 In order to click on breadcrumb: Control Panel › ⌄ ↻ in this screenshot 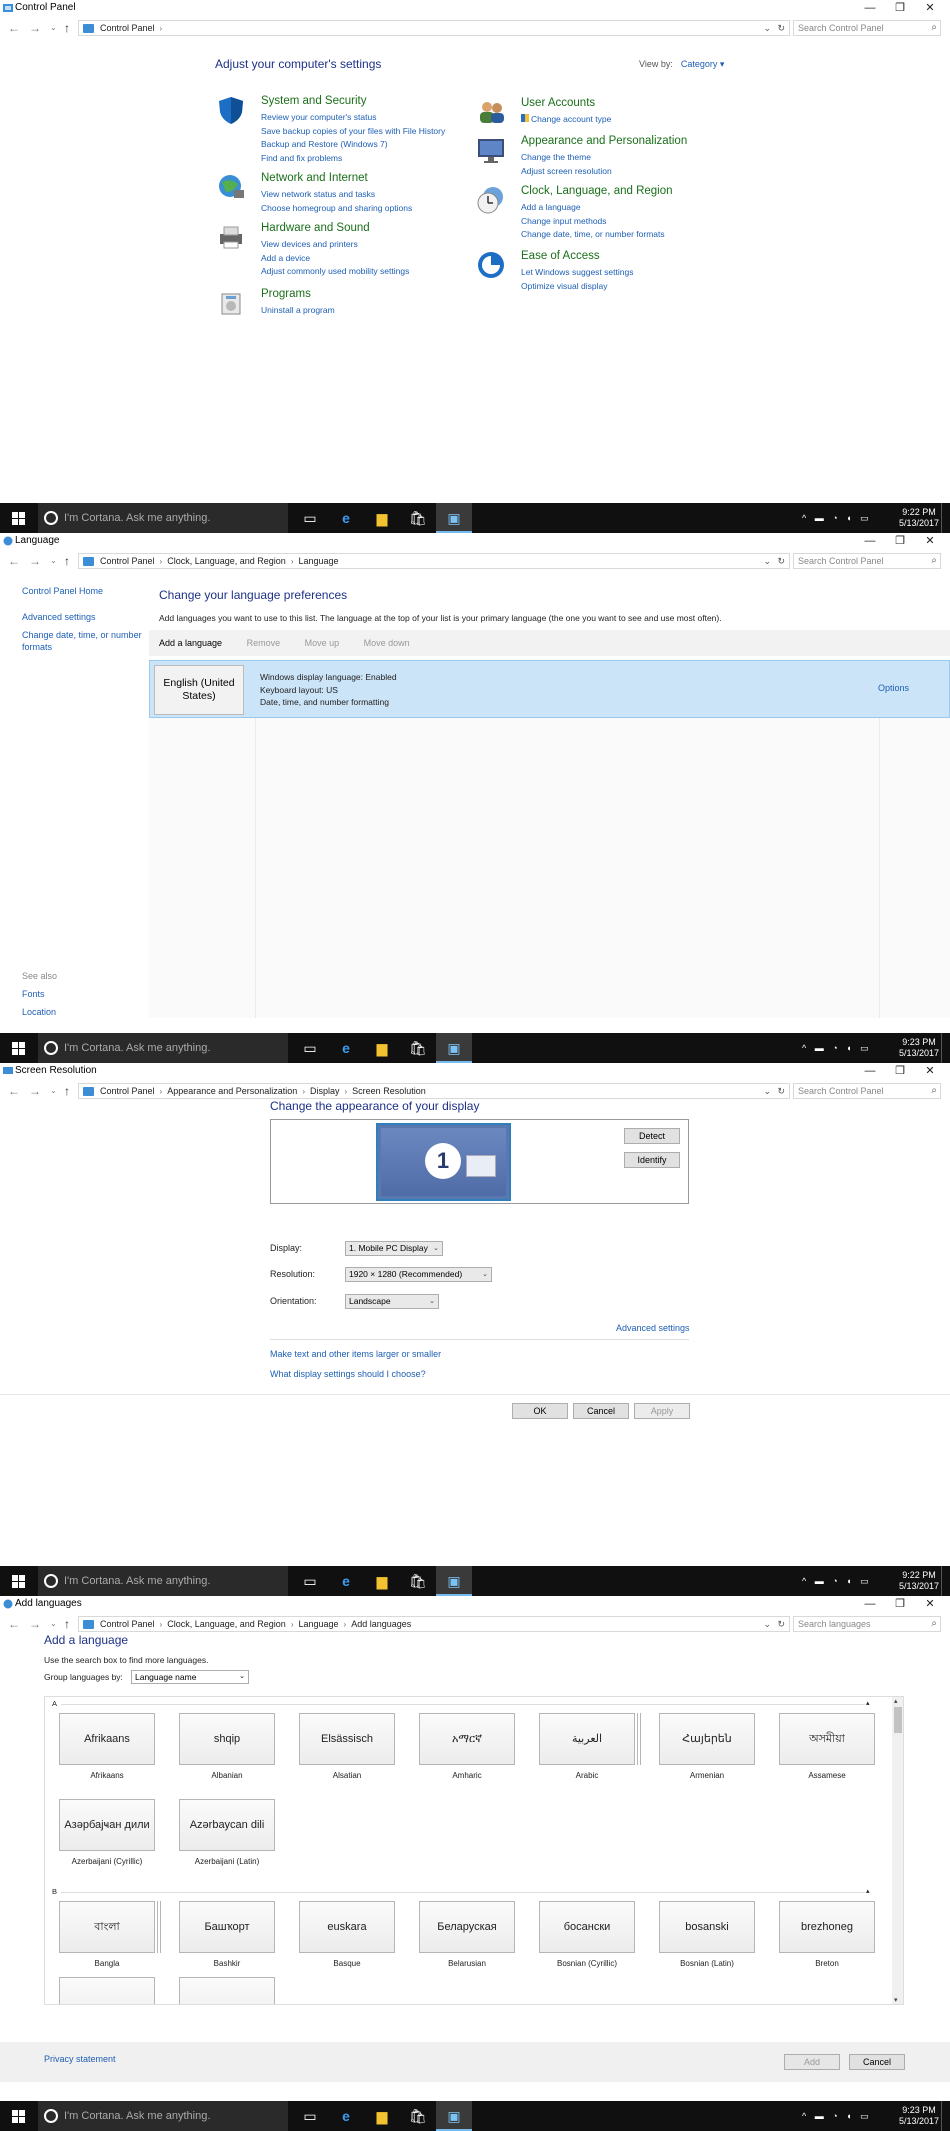, I will do `click(434, 28)`.